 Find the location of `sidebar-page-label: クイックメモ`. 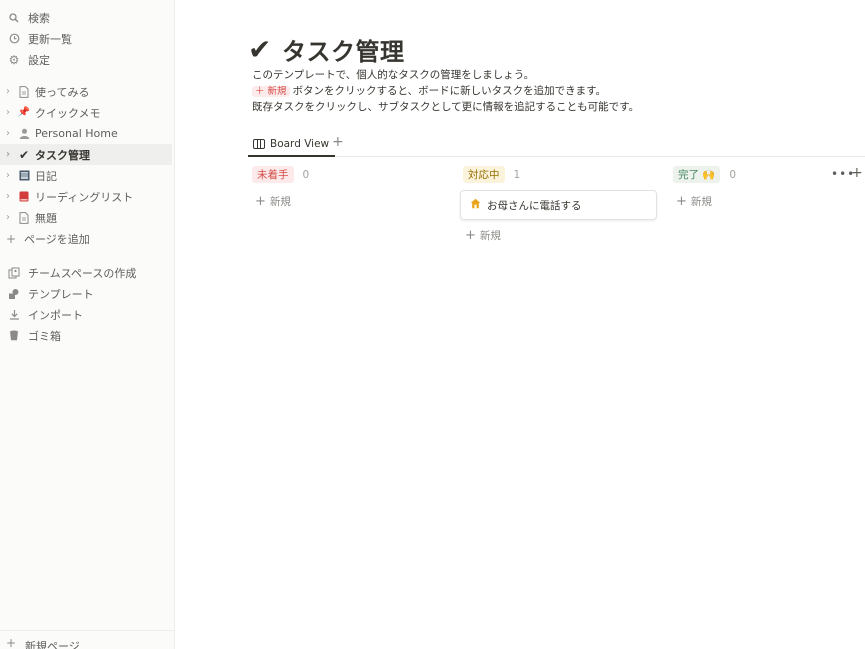

sidebar-page-label: クイックメモ is located at coordinates (68, 113).